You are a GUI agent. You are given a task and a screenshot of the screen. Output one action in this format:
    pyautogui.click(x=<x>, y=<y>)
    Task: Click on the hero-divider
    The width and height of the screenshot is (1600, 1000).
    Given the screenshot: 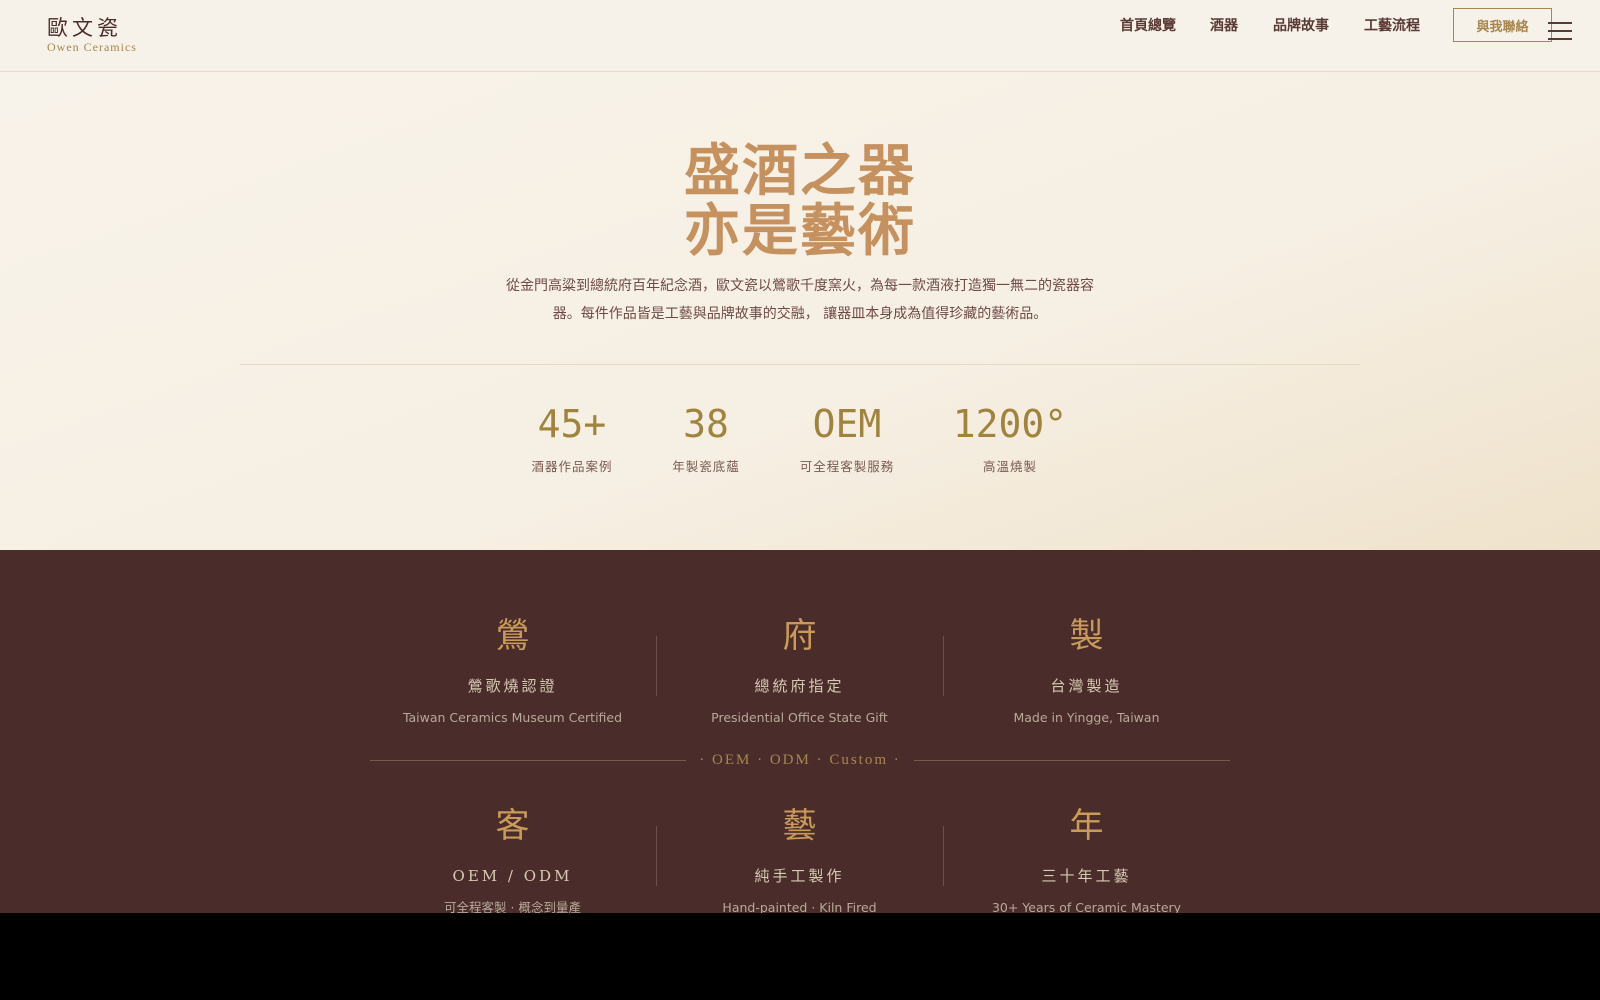 What is the action you would take?
    pyautogui.click(x=800, y=364)
    